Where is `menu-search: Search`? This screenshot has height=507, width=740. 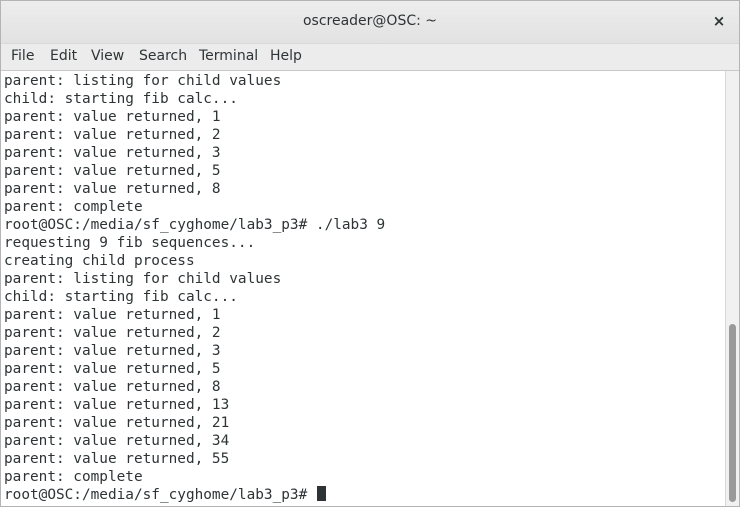
menu-search: Search is located at coordinates (163, 56).